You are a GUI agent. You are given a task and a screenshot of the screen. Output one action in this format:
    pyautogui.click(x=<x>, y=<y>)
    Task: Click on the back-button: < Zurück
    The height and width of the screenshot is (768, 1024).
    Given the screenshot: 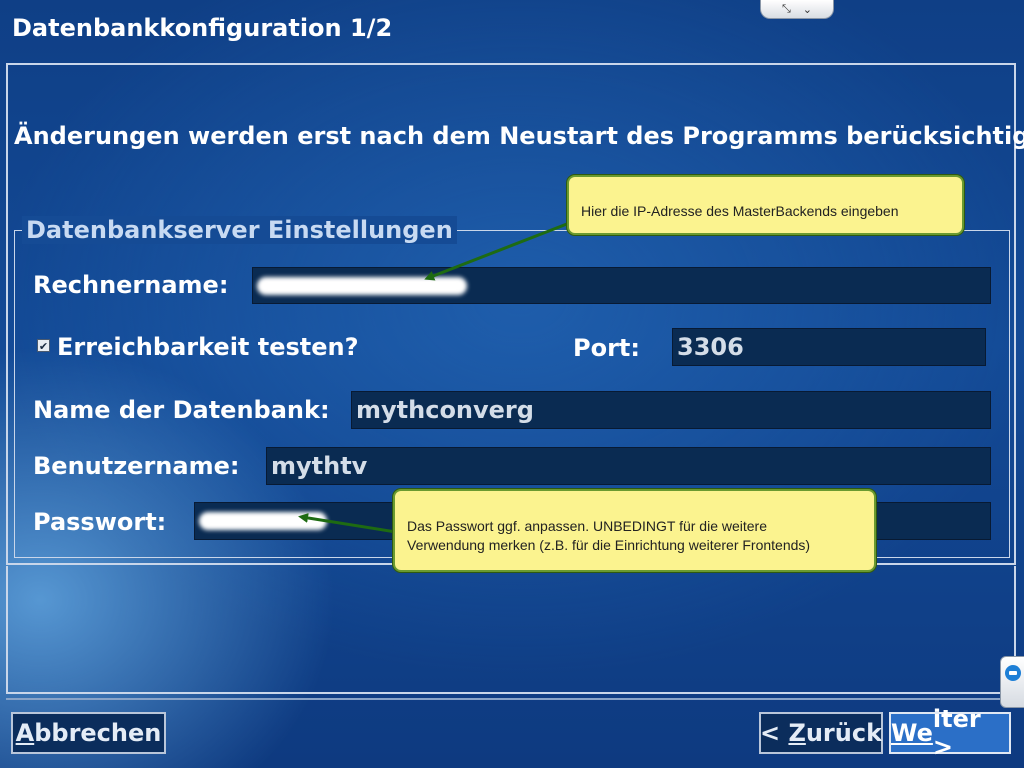 What is the action you would take?
    pyautogui.click(x=821, y=733)
    